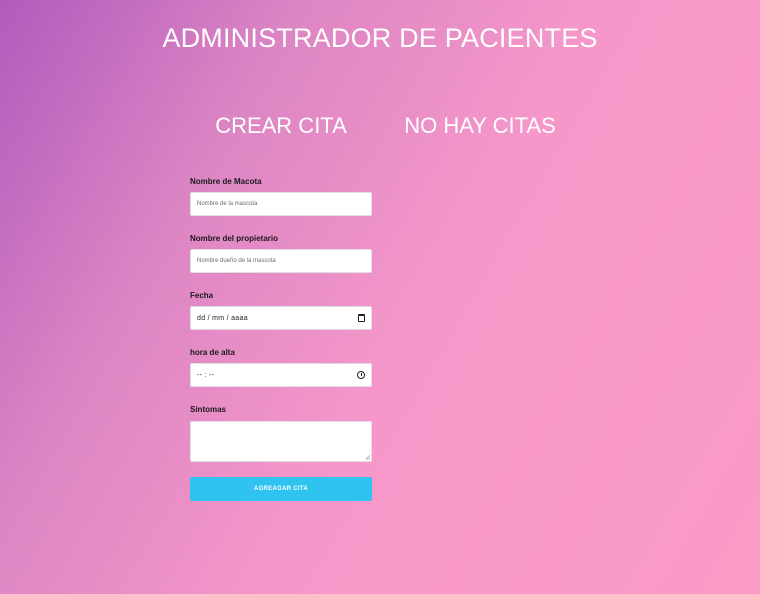 This screenshot has height=594, width=760. I want to click on page-title: ADMINISTRADOR DE PACIENTES, so click(380, 38).